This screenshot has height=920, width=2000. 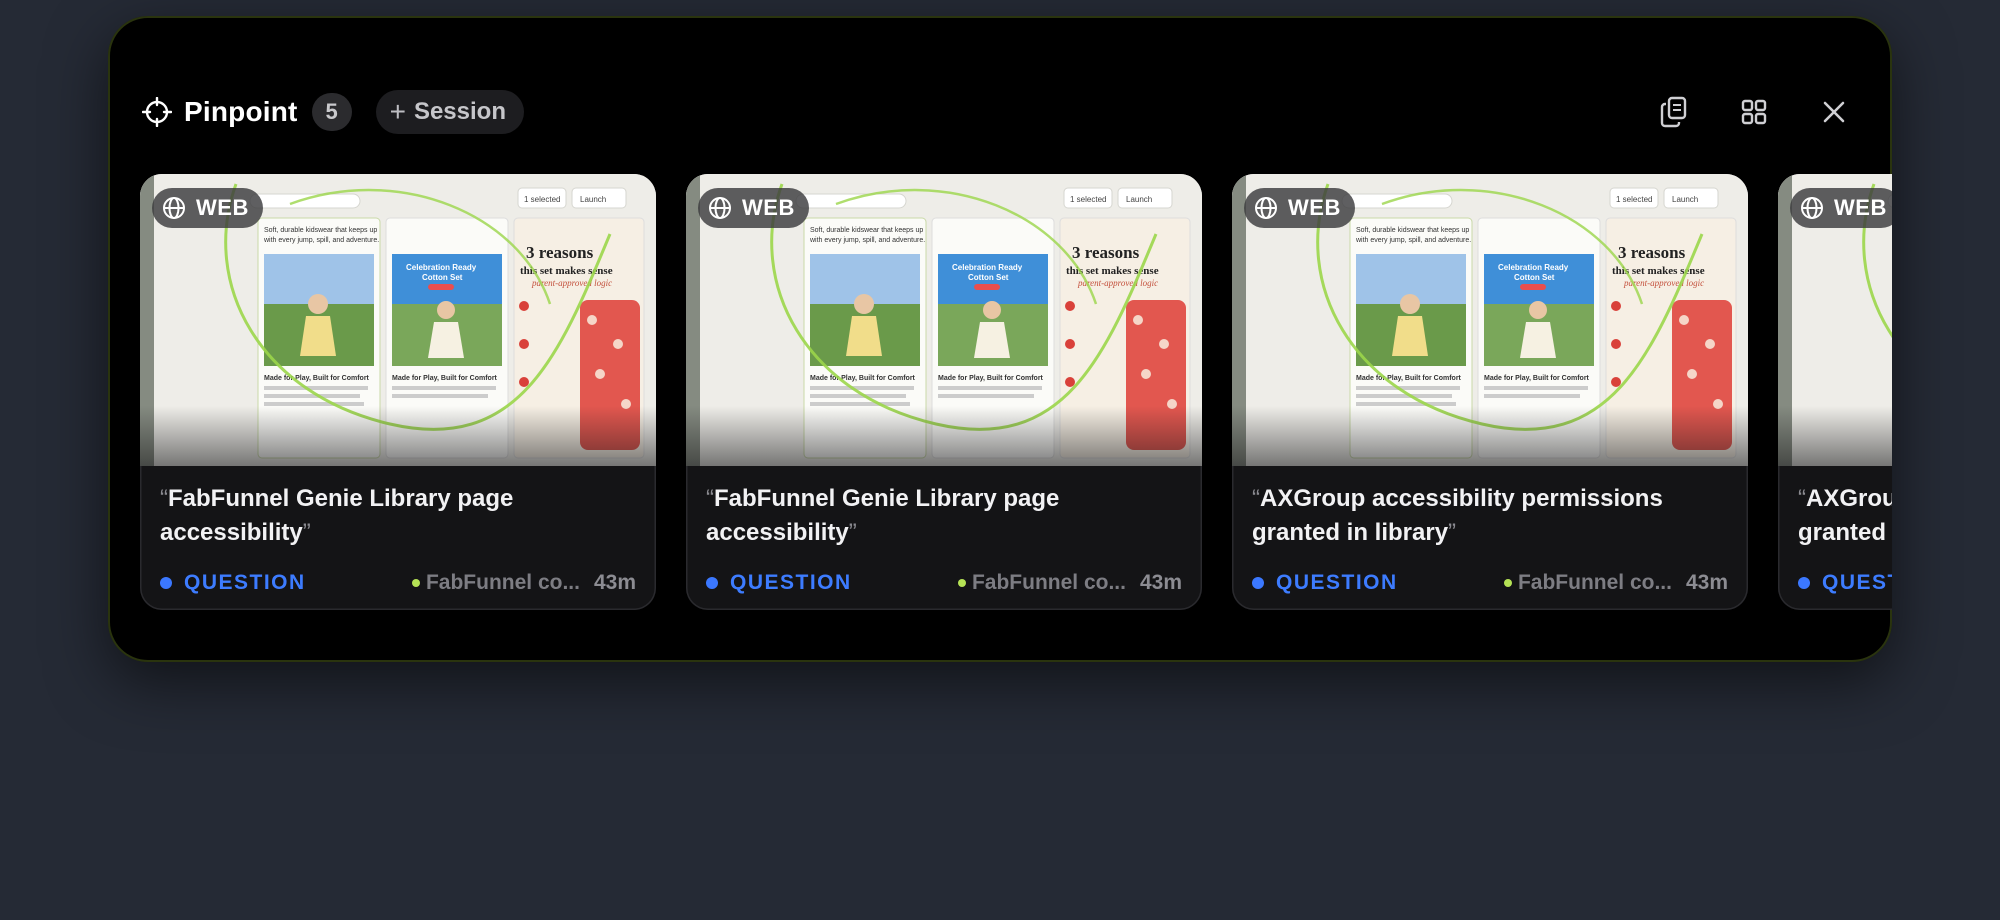 I want to click on close-button, so click(x=1834, y=112).